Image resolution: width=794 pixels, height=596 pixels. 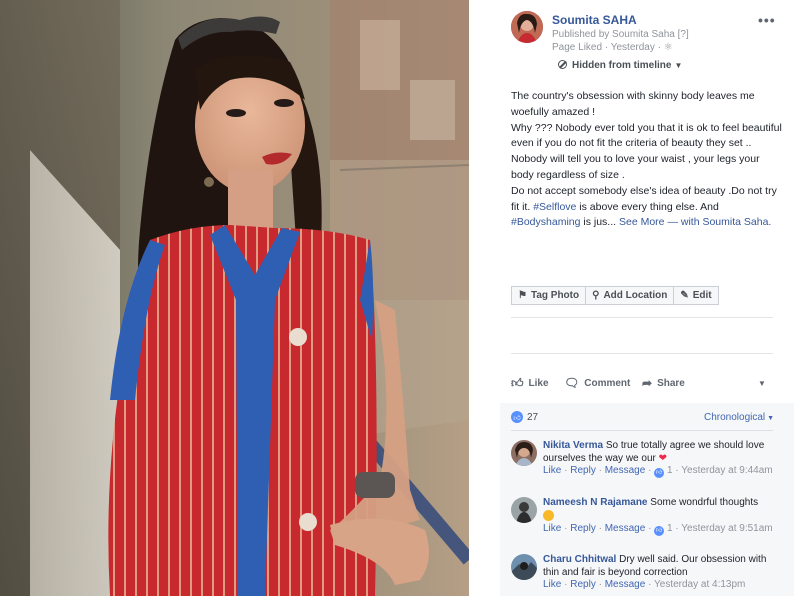 I want to click on tag-photo-button: ⚑ Tag Photo, so click(x=549, y=295).